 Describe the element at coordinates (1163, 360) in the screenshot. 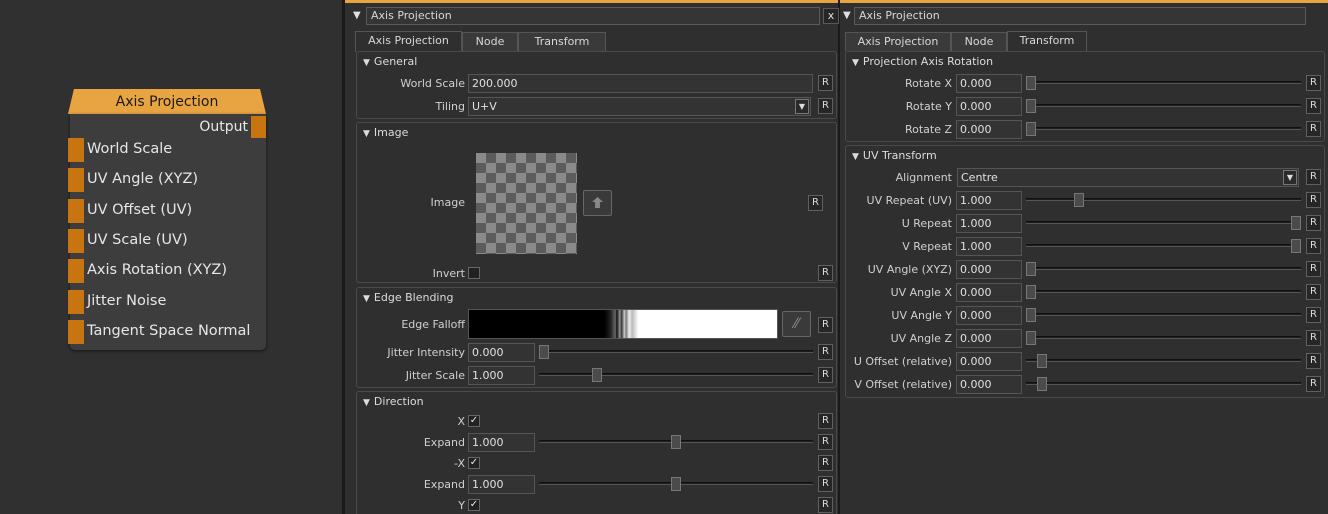

I see `u-offset-relative-slider-track` at that location.